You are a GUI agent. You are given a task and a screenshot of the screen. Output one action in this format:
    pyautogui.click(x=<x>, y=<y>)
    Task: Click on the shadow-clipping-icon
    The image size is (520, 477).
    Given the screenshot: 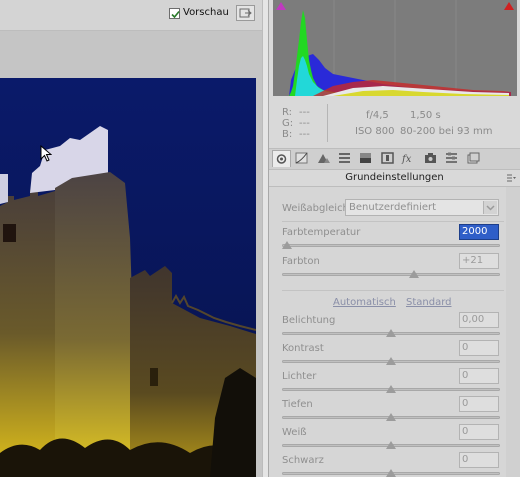 What is the action you would take?
    pyautogui.click(x=281, y=6)
    